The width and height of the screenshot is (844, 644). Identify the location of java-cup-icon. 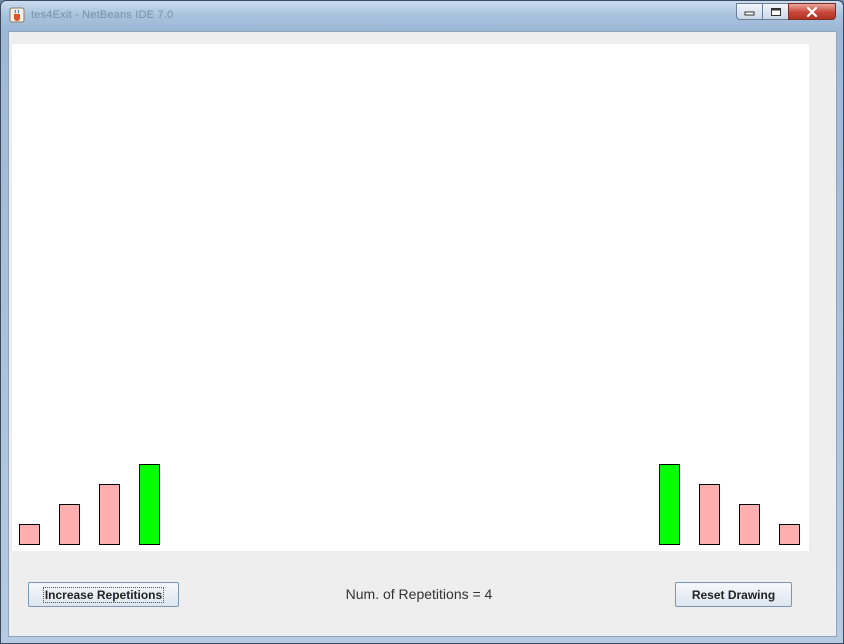
(17, 15).